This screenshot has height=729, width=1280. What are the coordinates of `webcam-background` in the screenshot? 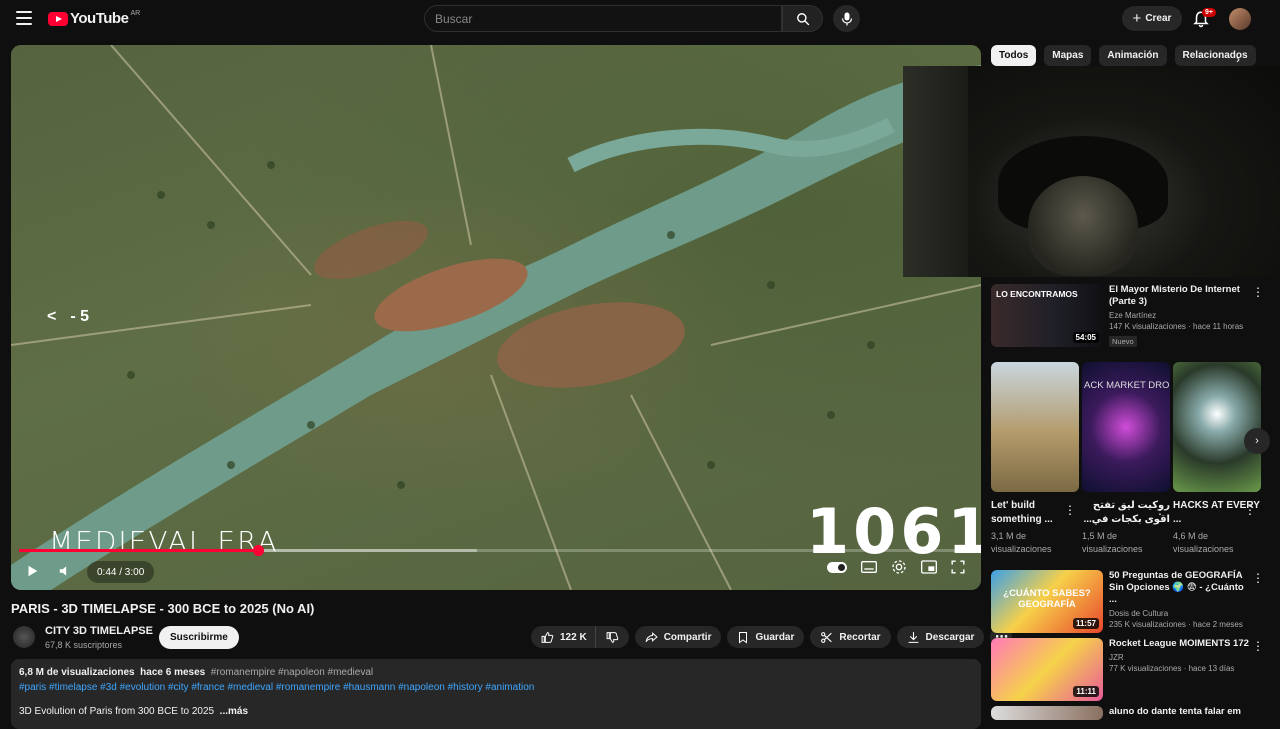 It's located at (935, 171).